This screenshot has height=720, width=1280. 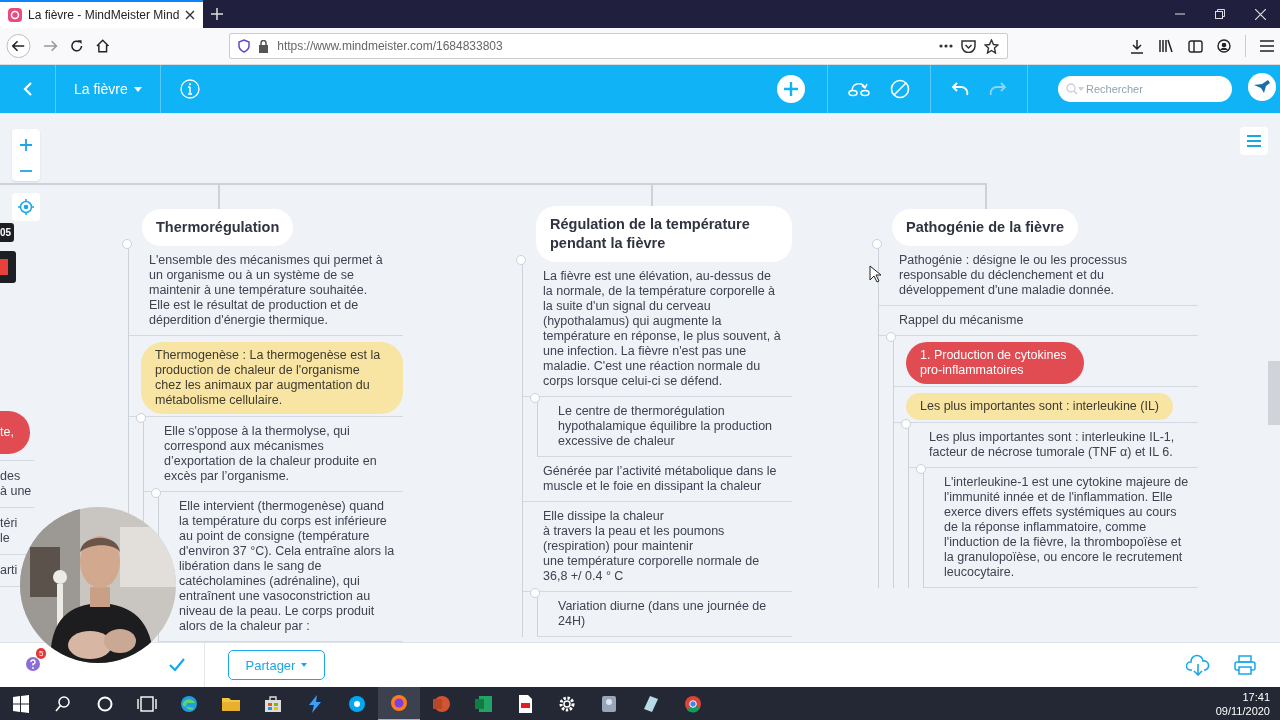 What do you see at coordinates (995, 363) in the screenshot?
I see `emphasized-topic: 1. Production de cytokines pro-inflammatoires` at bounding box center [995, 363].